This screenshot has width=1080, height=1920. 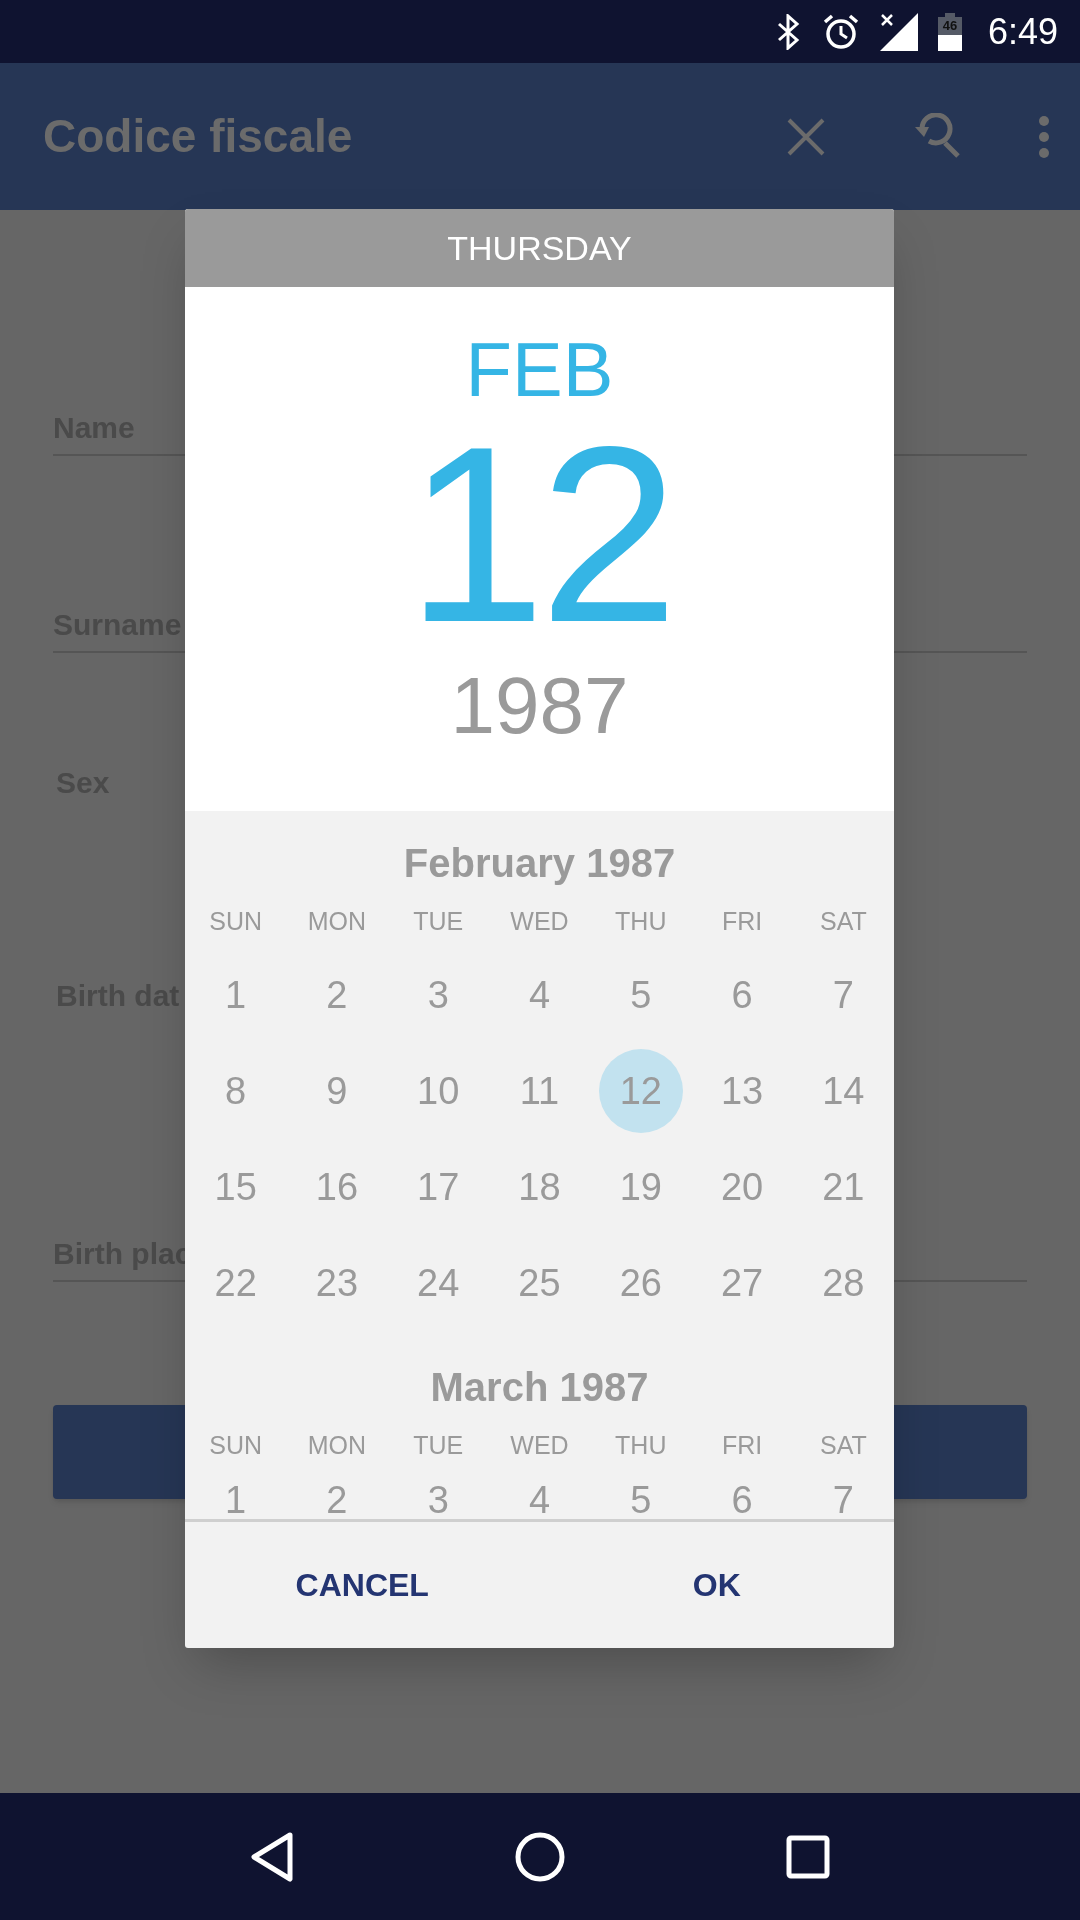 I want to click on weekday-label: MON, so click(x=337, y=922).